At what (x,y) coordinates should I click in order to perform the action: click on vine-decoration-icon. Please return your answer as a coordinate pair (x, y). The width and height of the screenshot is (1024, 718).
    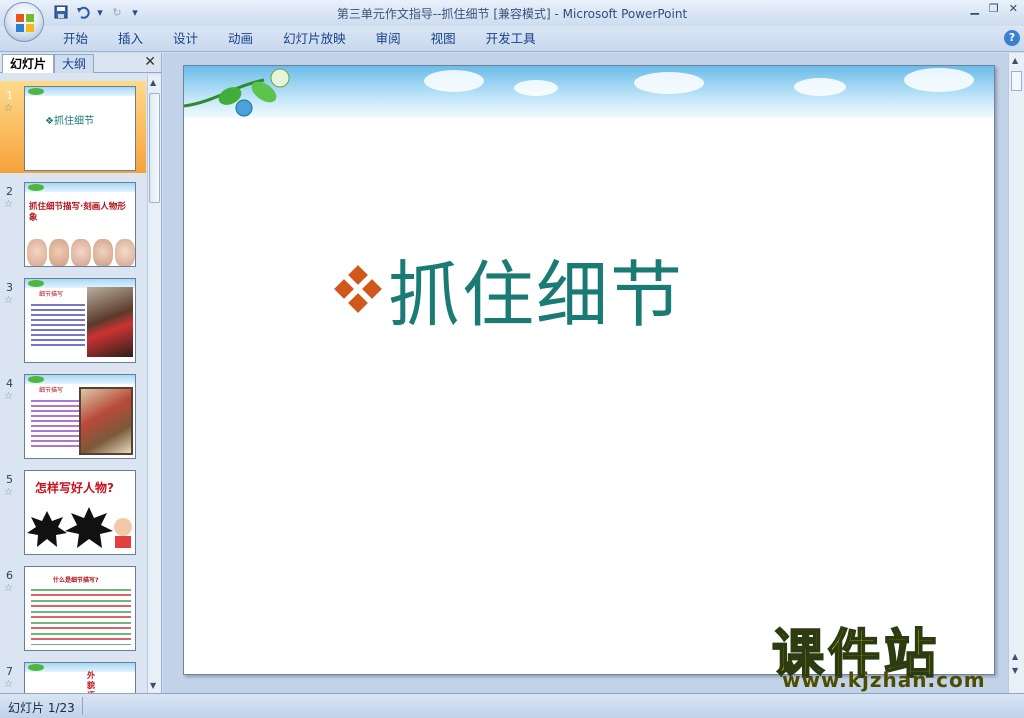
    Looking at the image, I should click on (237, 92).